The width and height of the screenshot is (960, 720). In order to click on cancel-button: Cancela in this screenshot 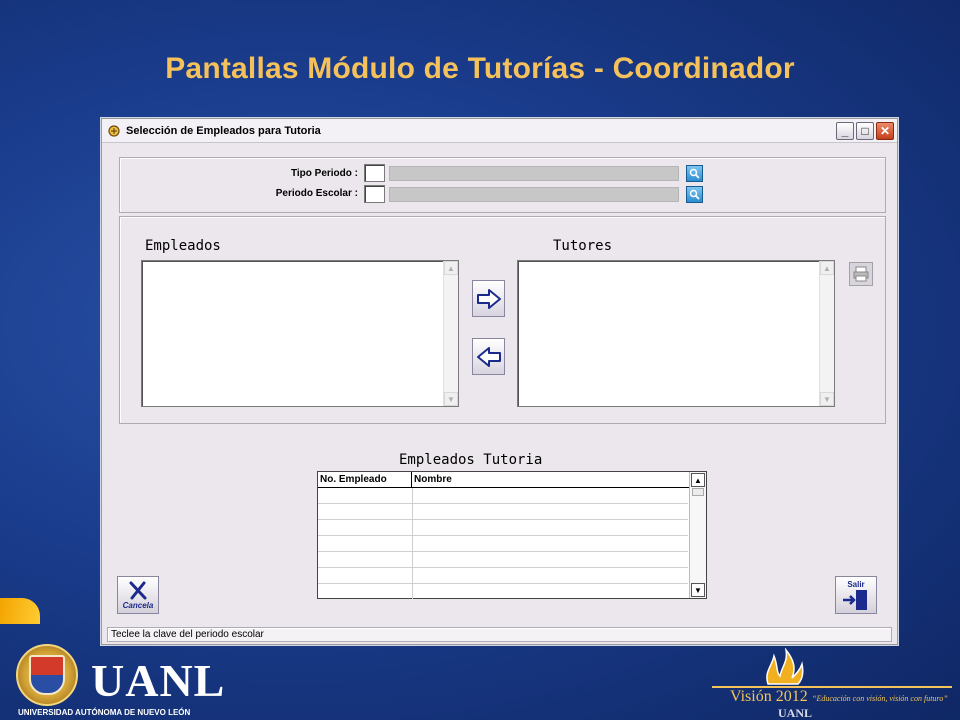, I will do `click(138, 595)`.